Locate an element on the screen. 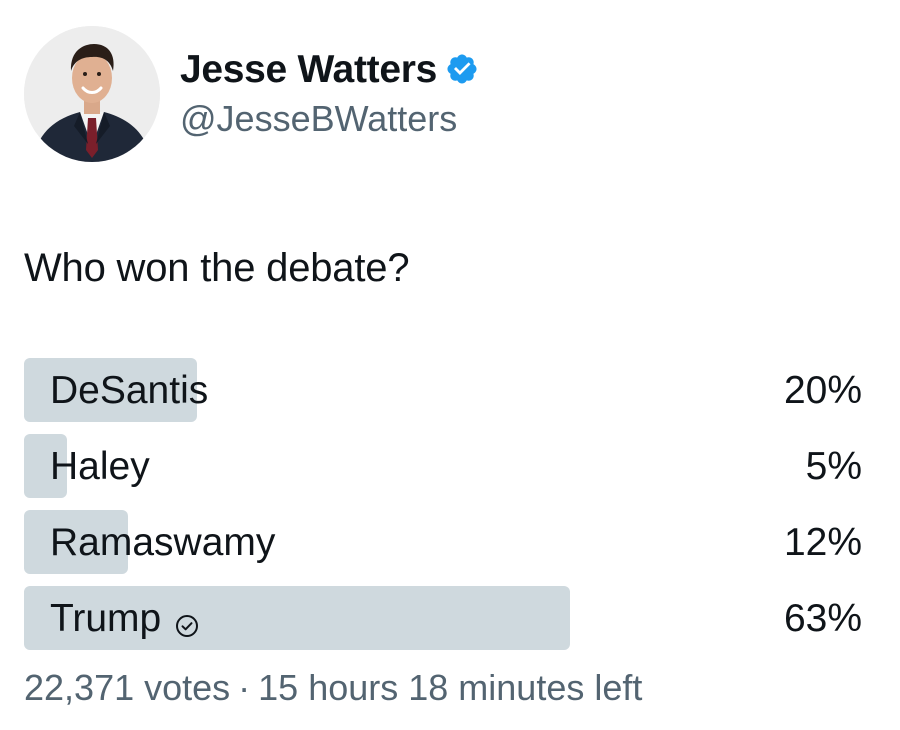  poll-option: Haley 5% is located at coordinates (443, 466).